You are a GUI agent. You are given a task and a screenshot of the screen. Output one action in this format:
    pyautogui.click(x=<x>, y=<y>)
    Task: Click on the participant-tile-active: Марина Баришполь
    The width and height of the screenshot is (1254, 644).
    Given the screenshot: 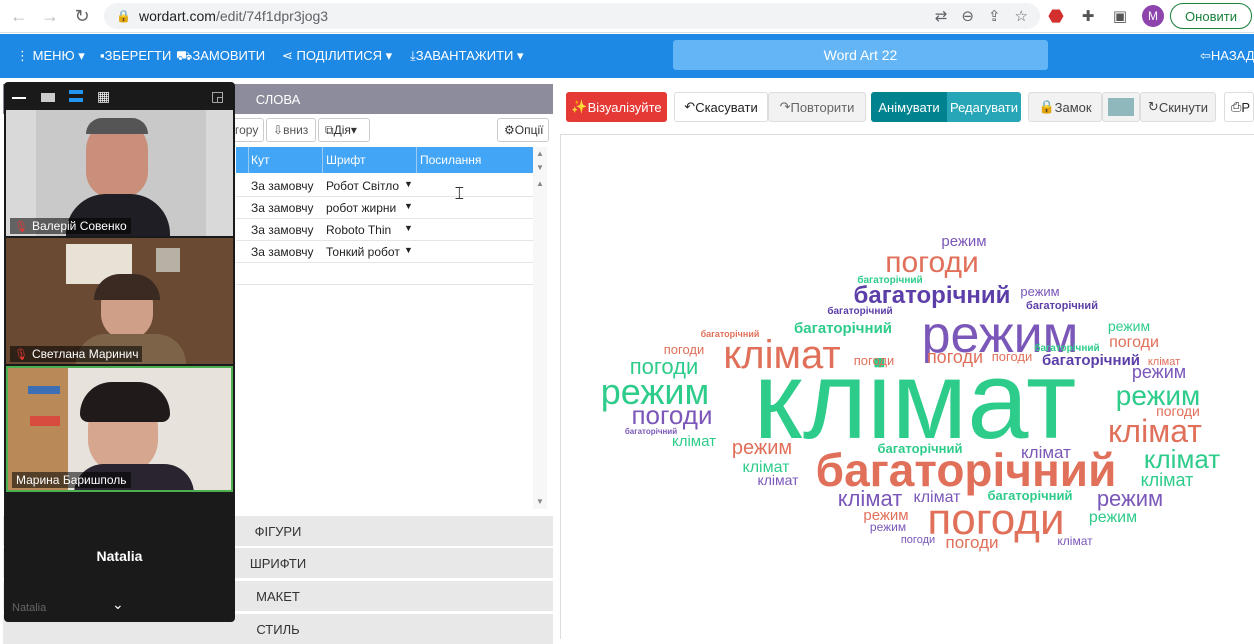 What is the action you would take?
    pyautogui.click(x=119, y=429)
    